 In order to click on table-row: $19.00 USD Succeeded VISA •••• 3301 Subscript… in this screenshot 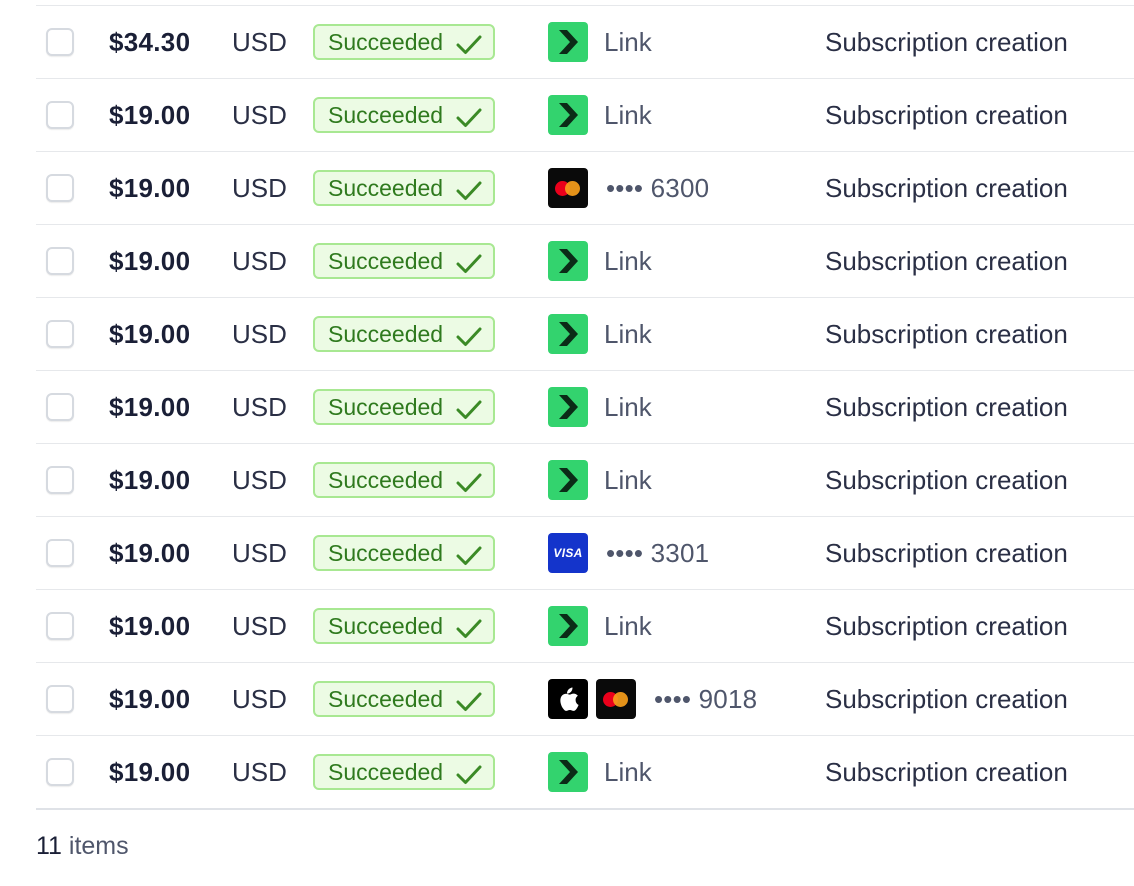, I will do `click(585, 553)`.